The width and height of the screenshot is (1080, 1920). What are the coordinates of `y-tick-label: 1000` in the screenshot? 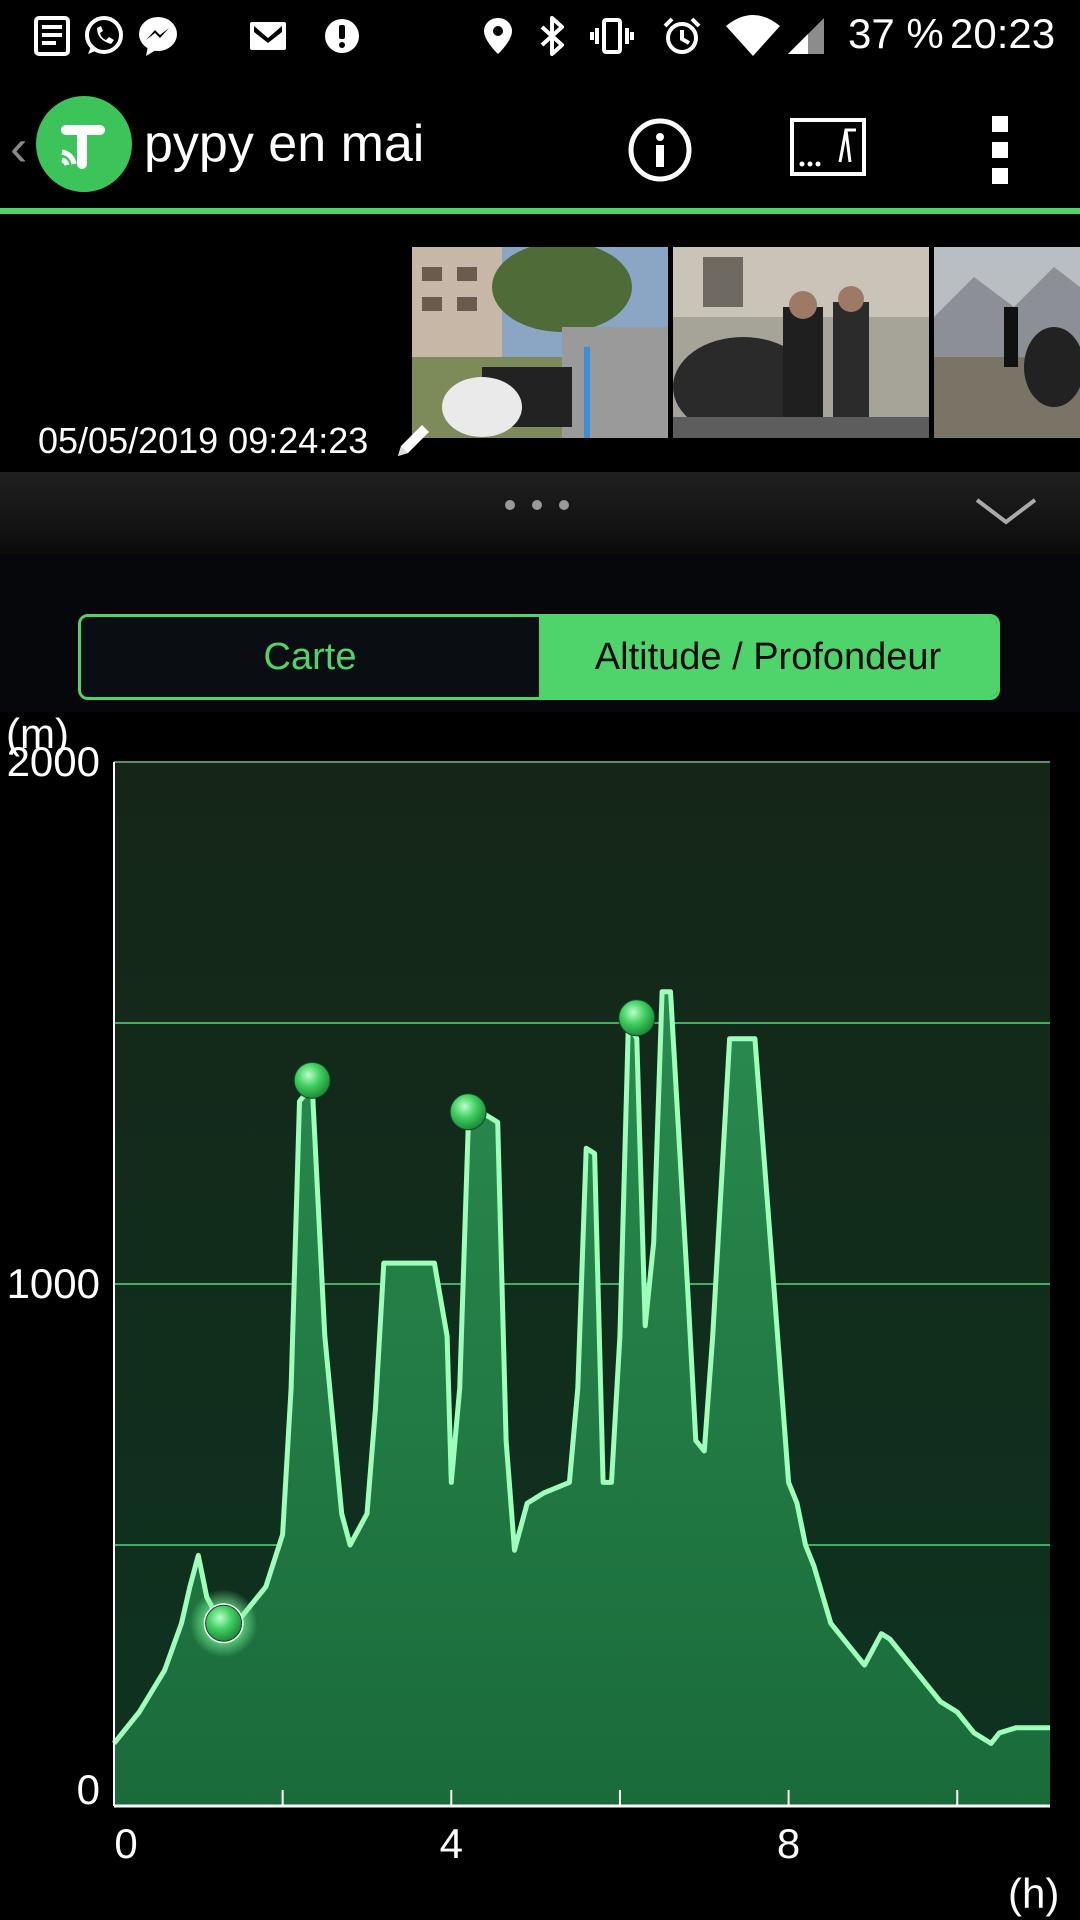 It's located at (53, 1283).